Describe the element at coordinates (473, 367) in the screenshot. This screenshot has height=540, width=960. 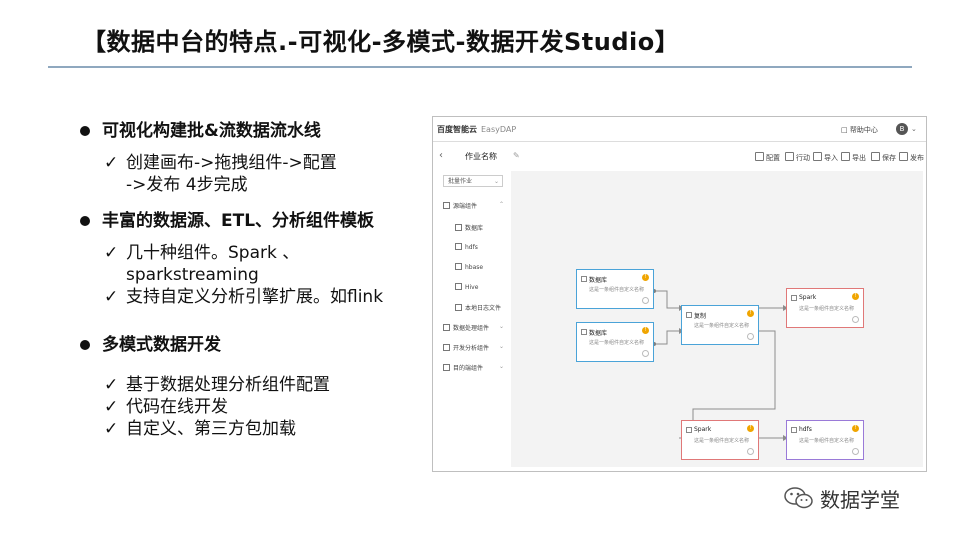
I see `nav-group-target: 目的端组件 ⌄` at that location.